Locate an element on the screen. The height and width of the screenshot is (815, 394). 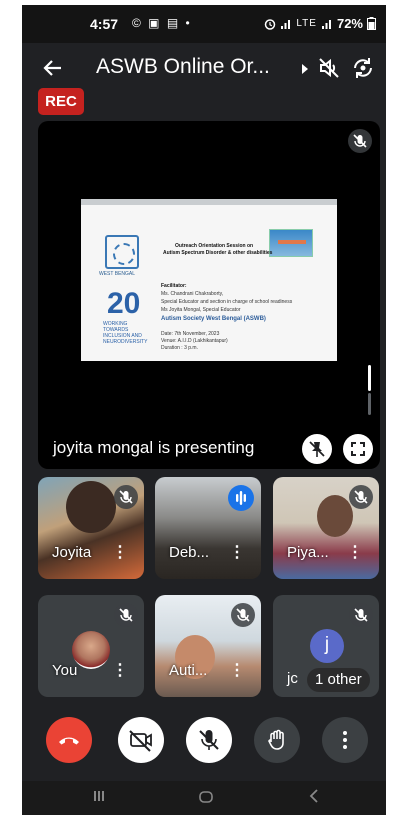
end-call-icon is located at coordinates (69, 741).